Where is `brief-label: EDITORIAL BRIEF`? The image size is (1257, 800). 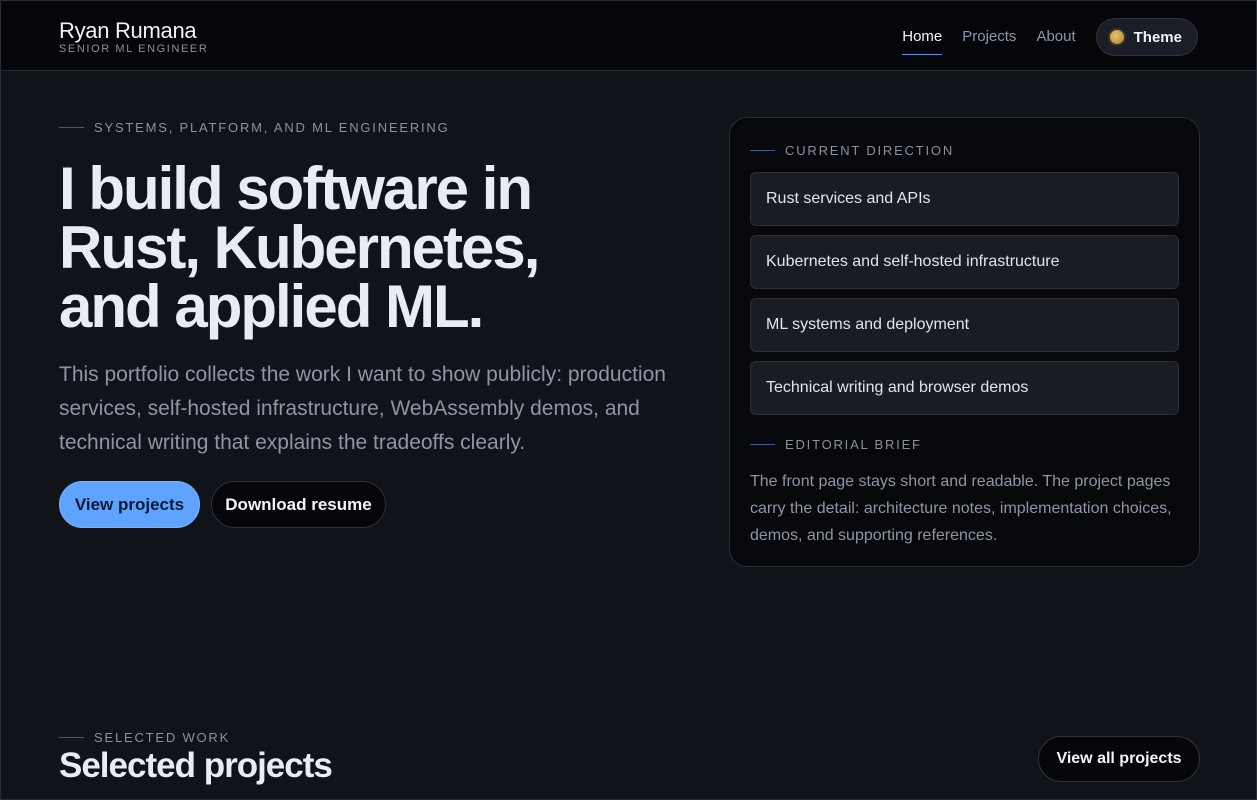
brief-label: EDITORIAL BRIEF is located at coordinates (853, 444).